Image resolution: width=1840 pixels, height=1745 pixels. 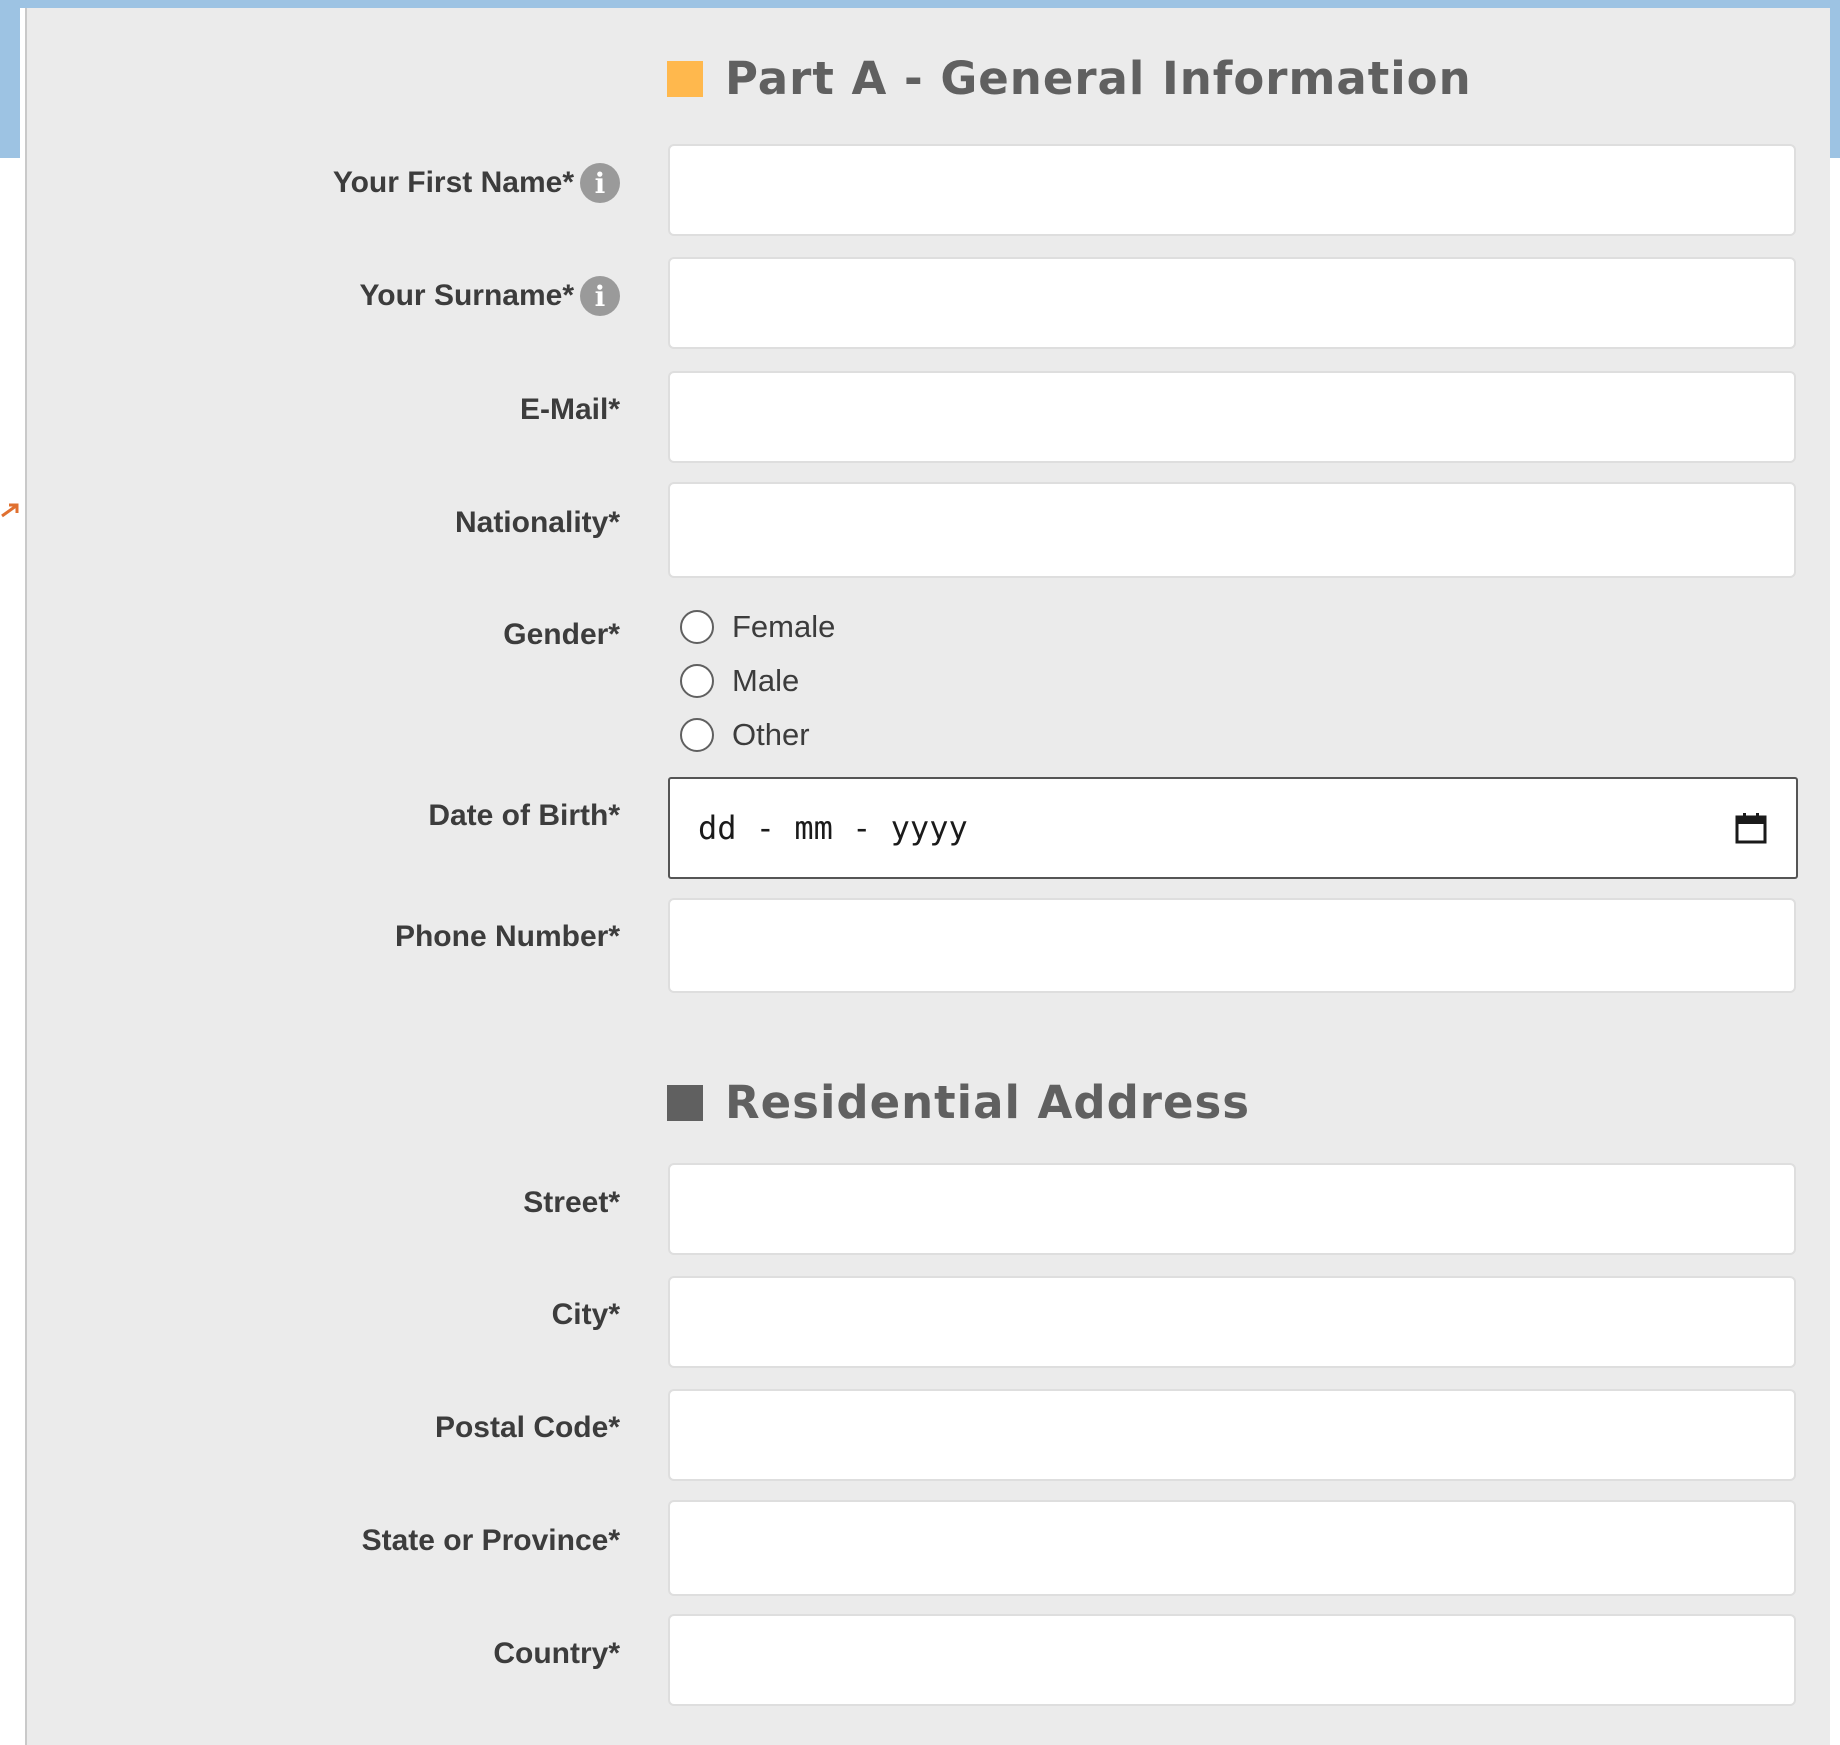 I want to click on gender-option-male: Male, so click(x=757, y=681).